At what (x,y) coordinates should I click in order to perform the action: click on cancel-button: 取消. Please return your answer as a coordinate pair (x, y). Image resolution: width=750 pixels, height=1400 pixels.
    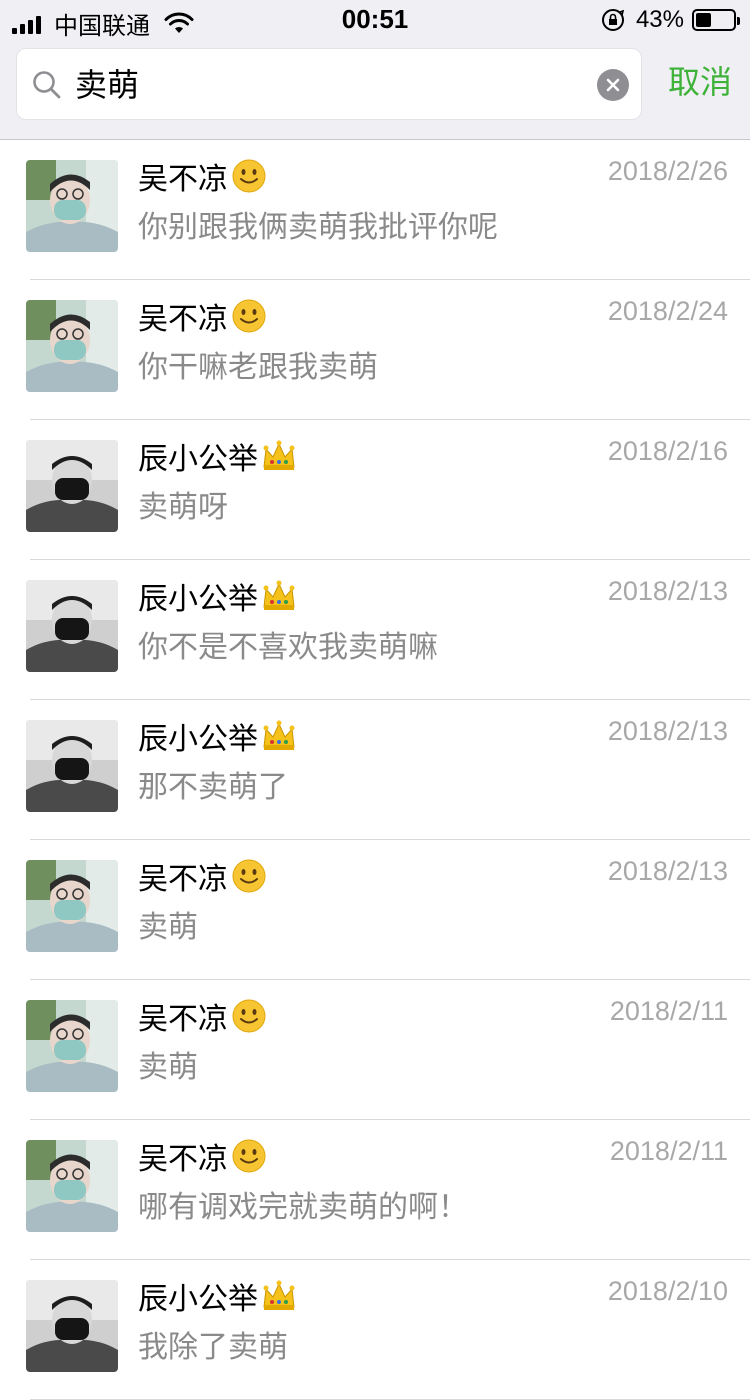
    Looking at the image, I should click on (700, 82).